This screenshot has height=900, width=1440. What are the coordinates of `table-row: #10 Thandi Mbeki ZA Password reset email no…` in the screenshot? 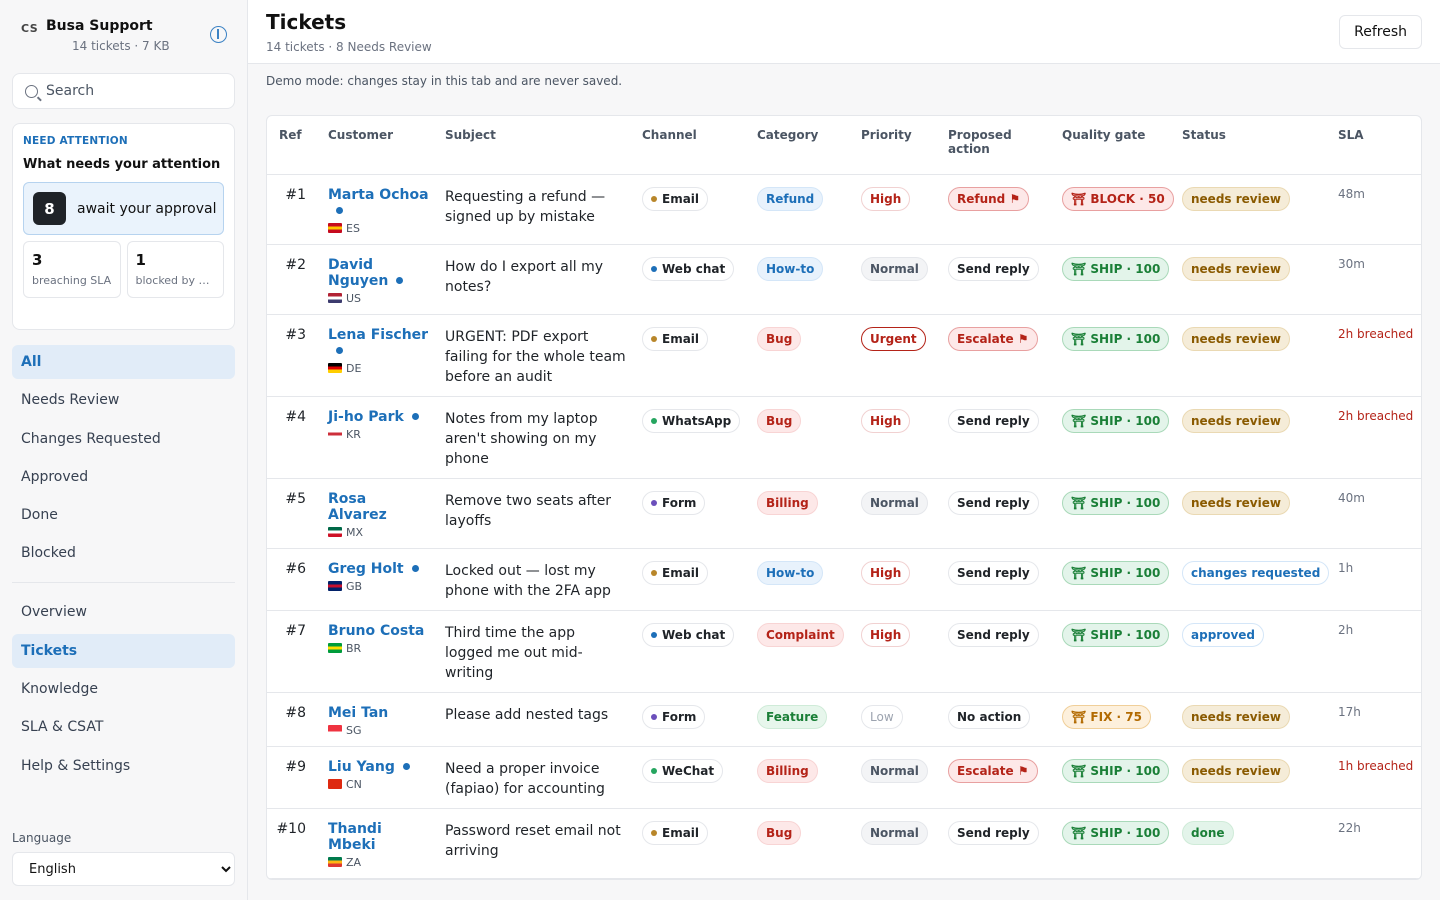 It's located at (844, 843).